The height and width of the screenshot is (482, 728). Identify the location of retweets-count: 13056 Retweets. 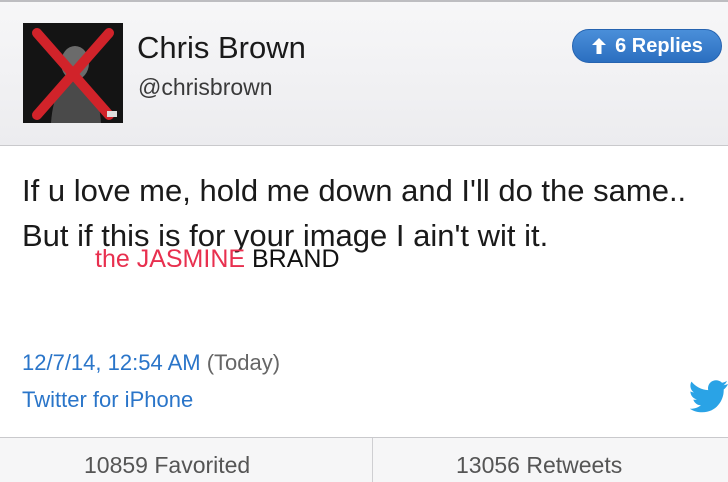
(539, 465).